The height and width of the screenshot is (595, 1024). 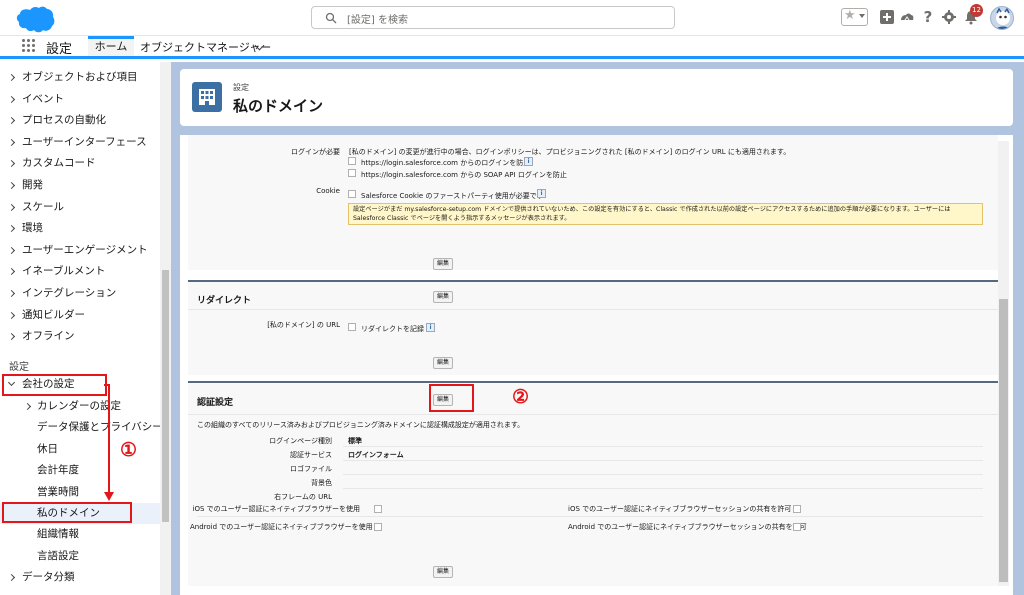 What do you see at coordinates (19, 367) in the screenshot?
I see `sidebar-section-label: 設定` at bounding box center [19, 367].